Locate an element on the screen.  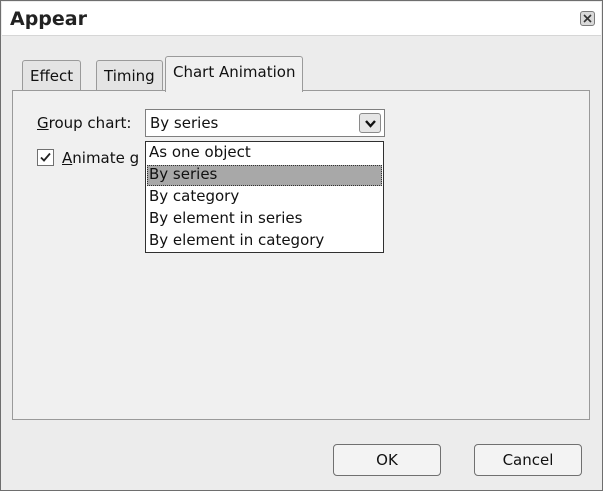
group-chart-label-accel: G is located at coordinates (43, 123).